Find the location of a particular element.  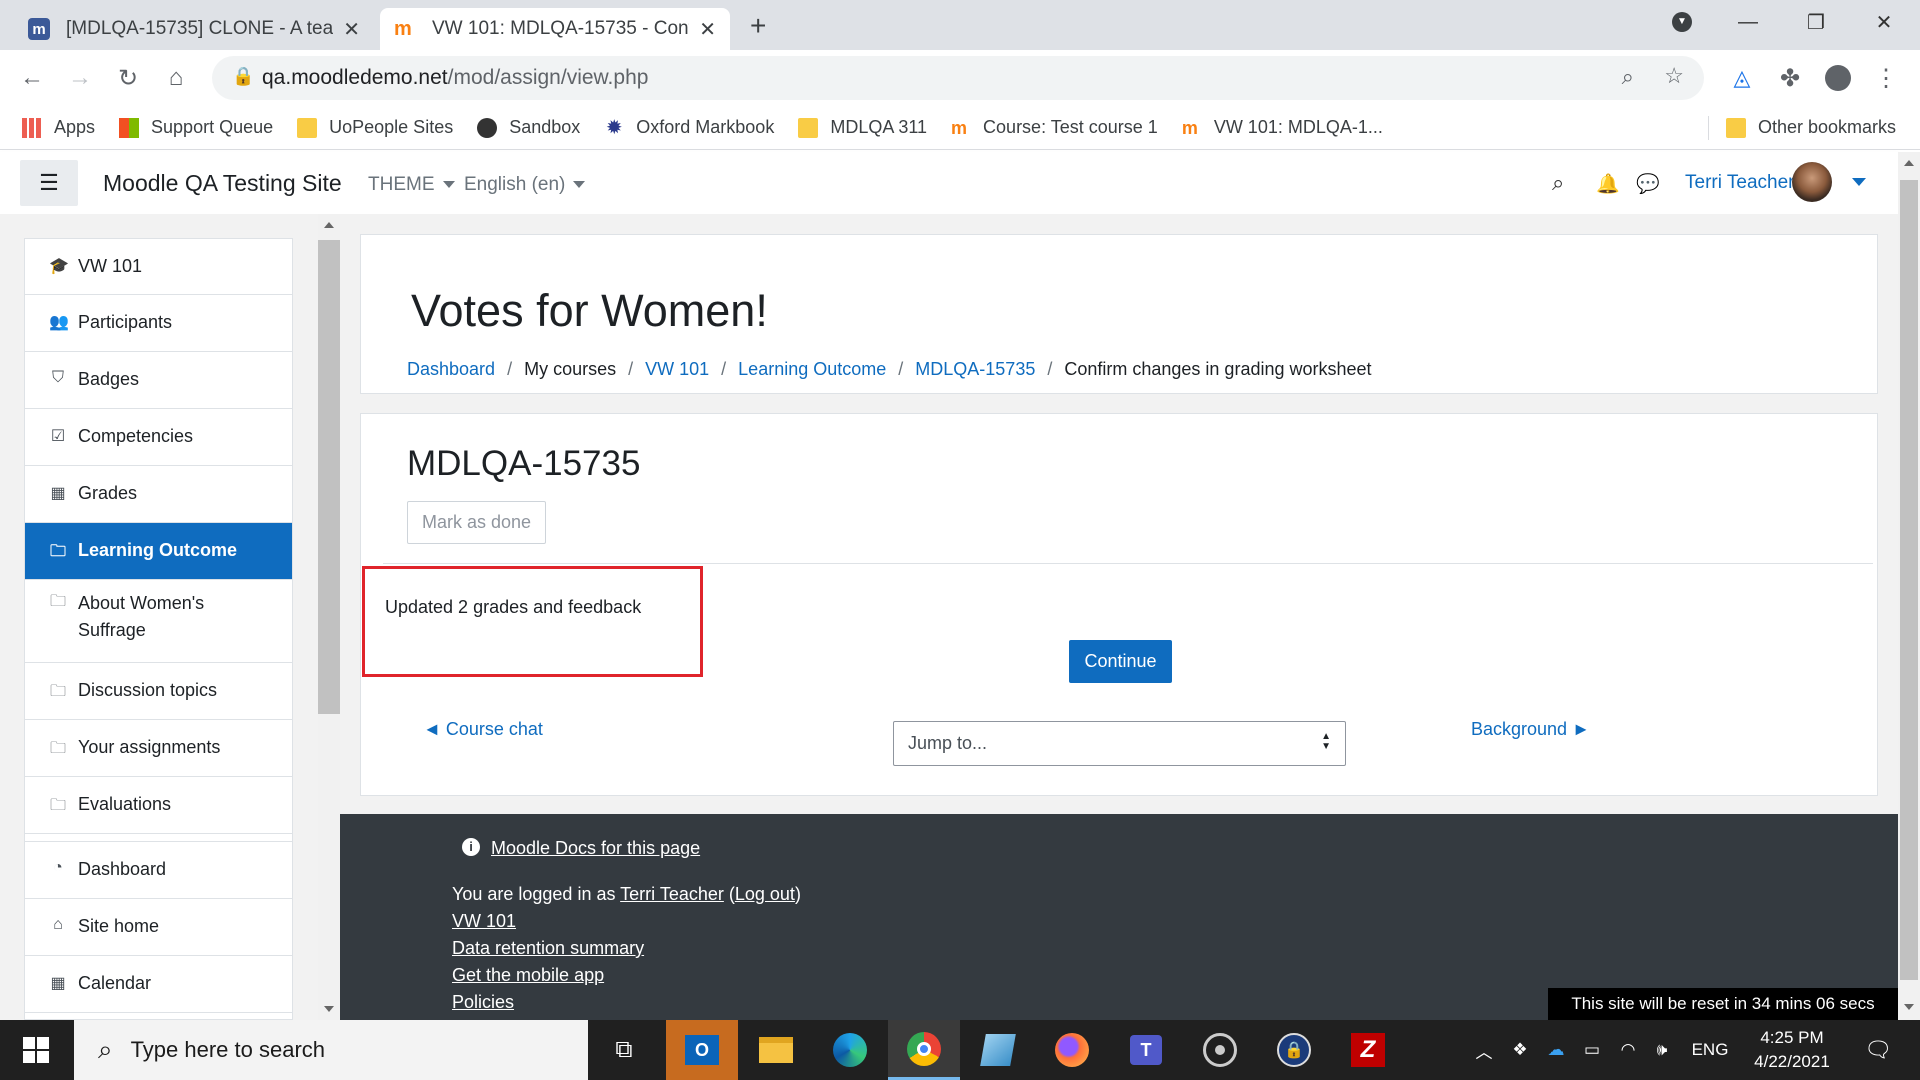

reload-icon: ↻ is located at coordinates (128, 78).